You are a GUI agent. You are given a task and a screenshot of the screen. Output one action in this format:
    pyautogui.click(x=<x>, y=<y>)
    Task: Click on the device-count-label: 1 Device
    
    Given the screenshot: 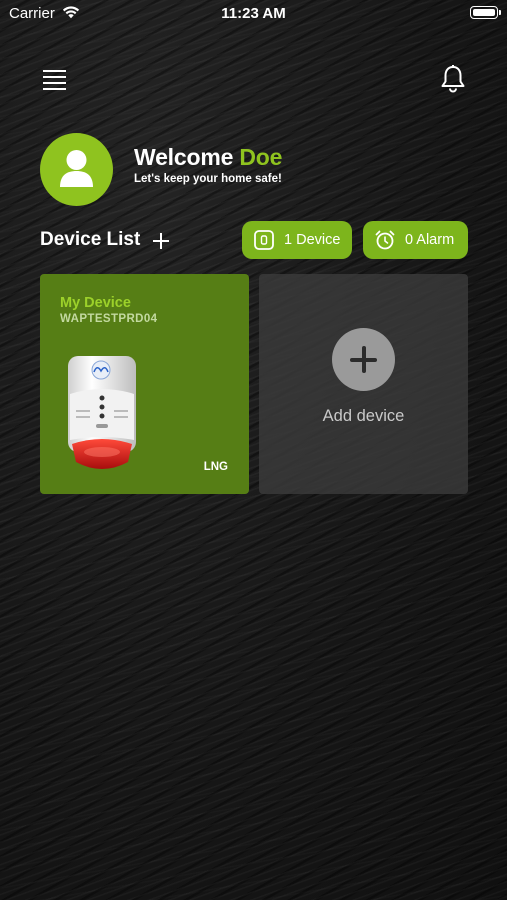 What is the action you would take?
    pyautogui.click(x=312, y=240)
    